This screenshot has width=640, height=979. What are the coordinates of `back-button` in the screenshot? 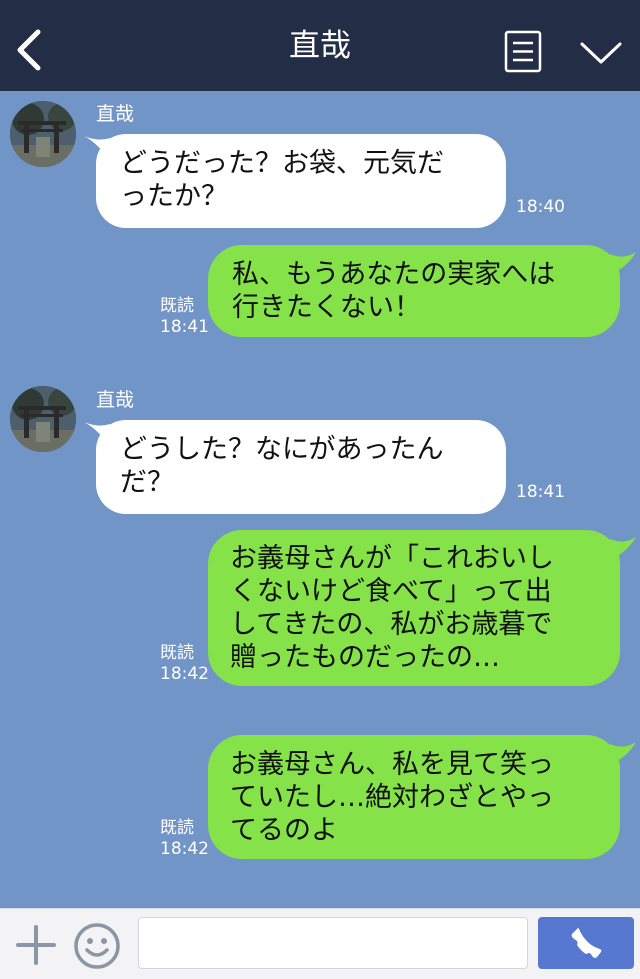 It's located at (28, 50).